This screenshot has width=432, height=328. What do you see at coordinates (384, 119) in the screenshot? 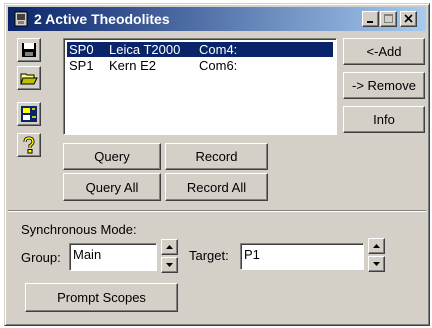
I see `info-button: Info` at bounding box center [384, 119].